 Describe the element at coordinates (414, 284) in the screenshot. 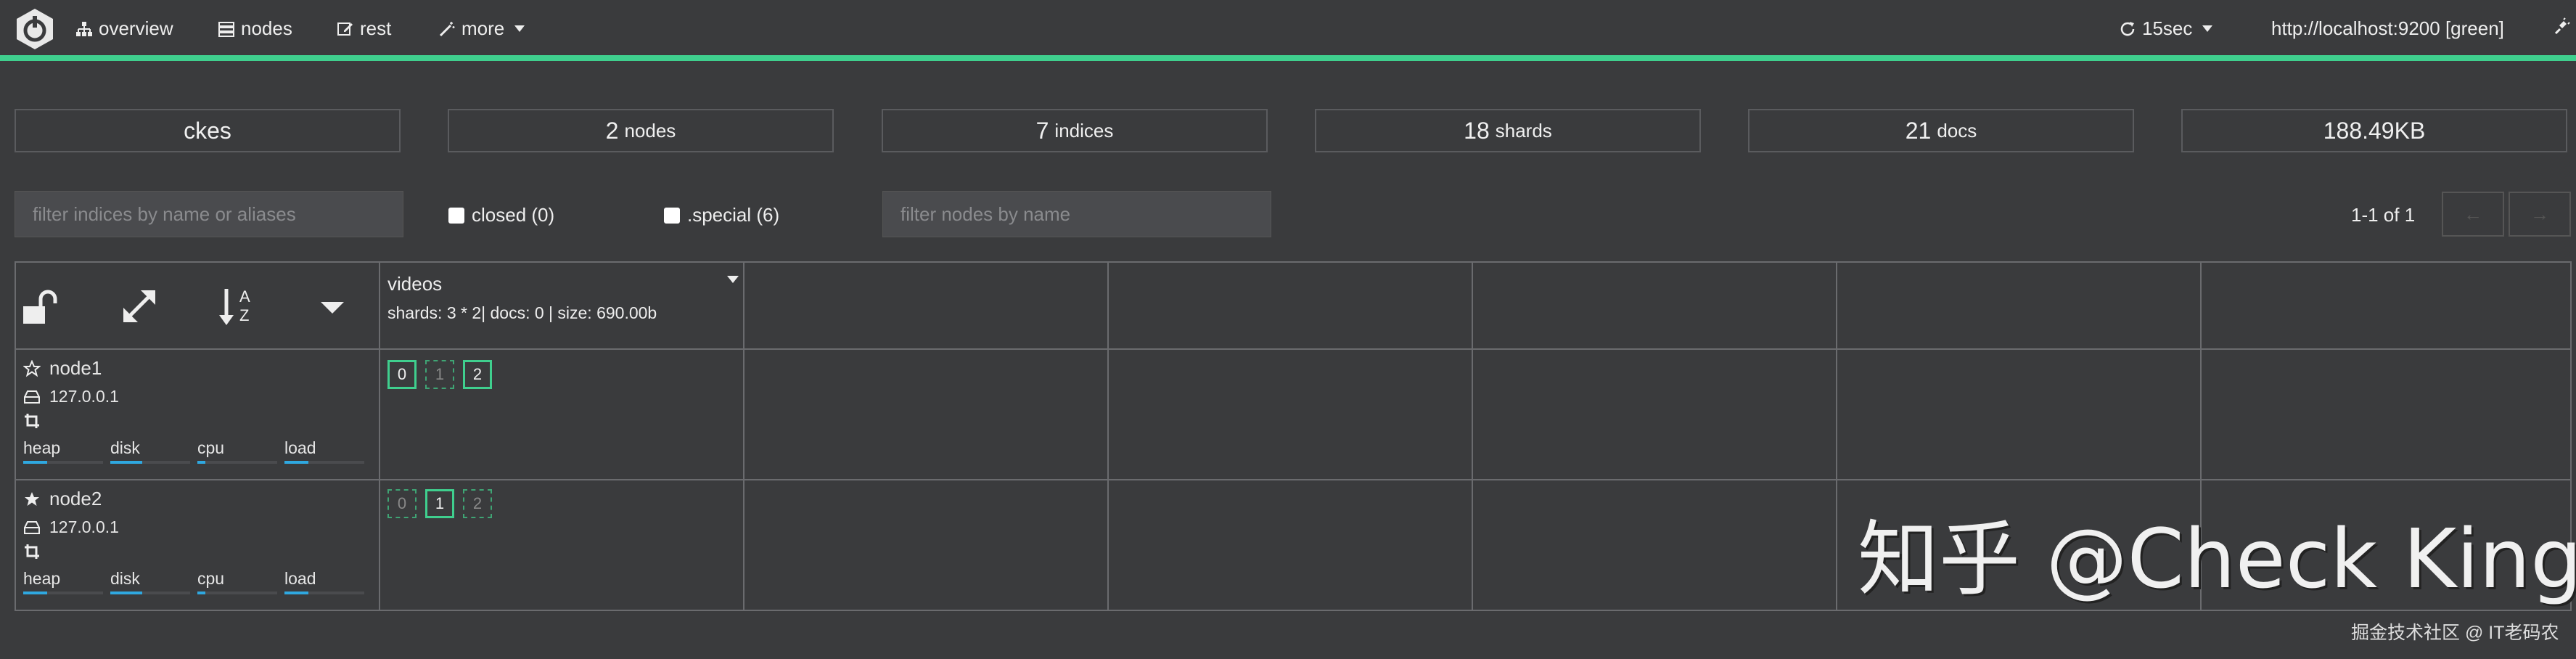

I see `index-name: videos` at that location.